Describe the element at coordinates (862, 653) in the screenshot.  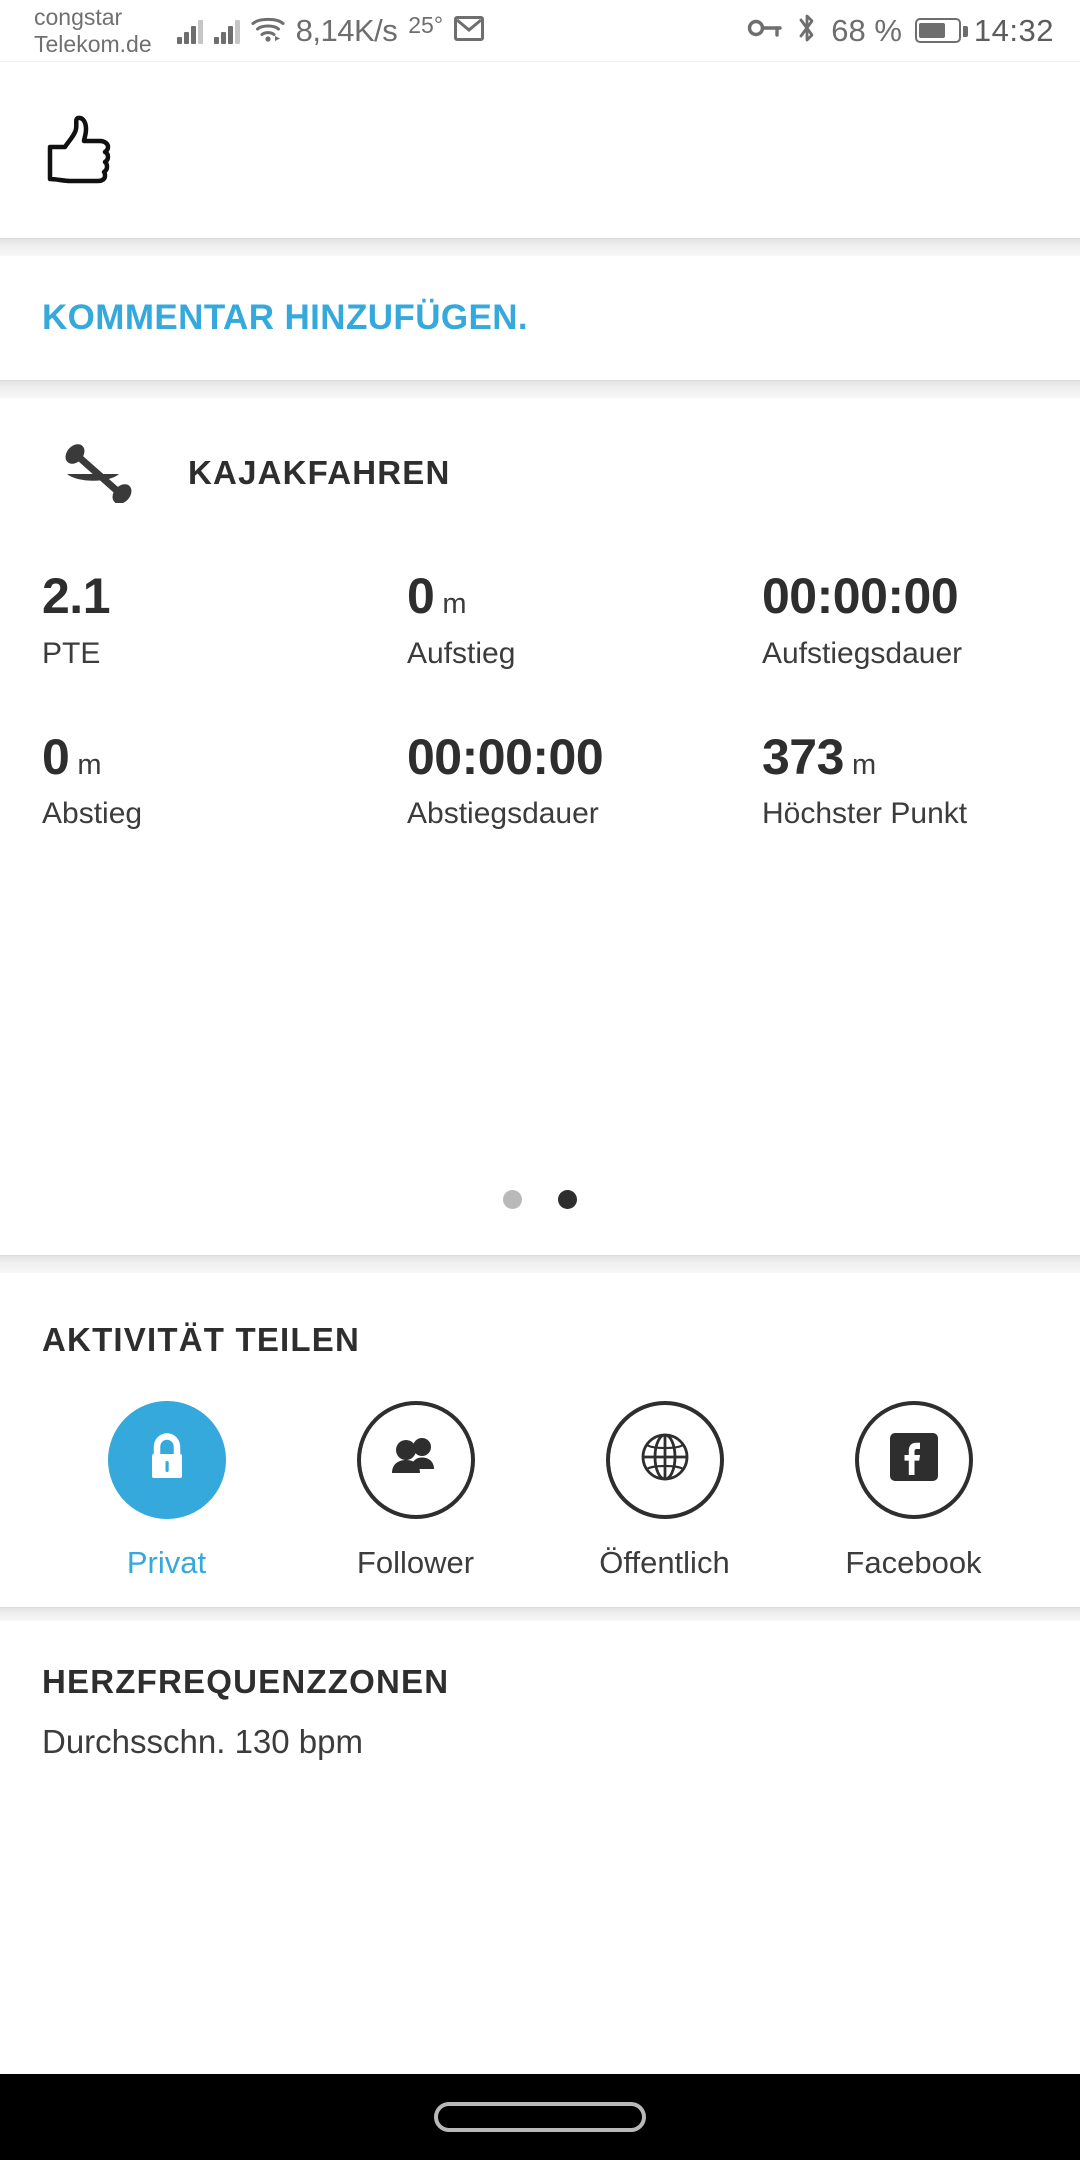
I see `stat-label: Aufstiegsdauer` at that location.